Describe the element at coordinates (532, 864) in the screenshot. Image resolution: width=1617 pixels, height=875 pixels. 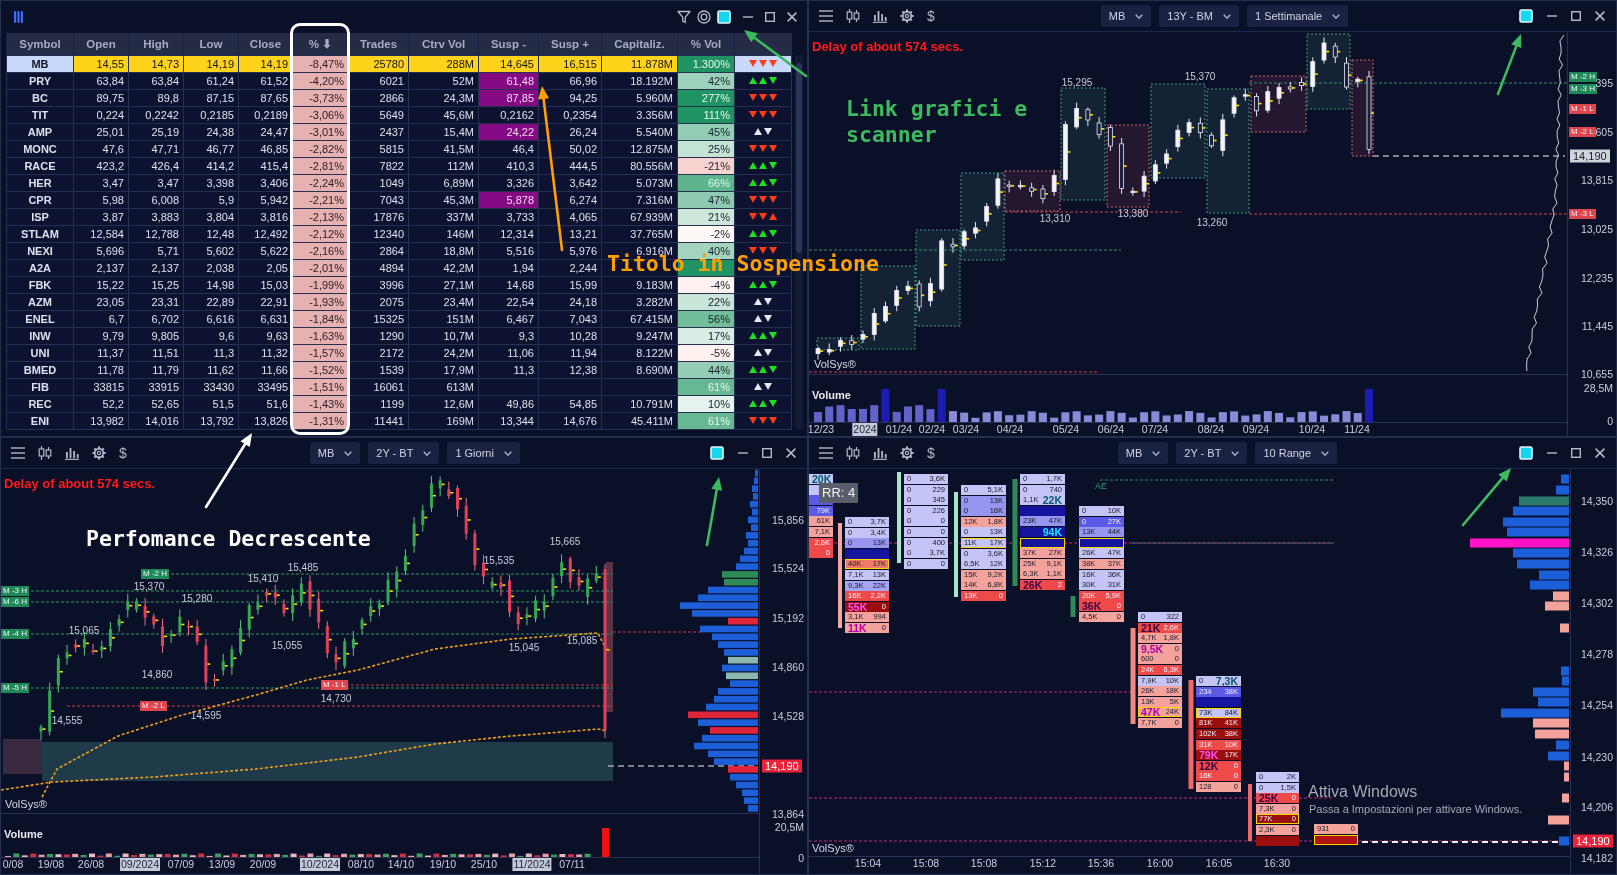
I see `time-axis-label: 11/2024` at that location.